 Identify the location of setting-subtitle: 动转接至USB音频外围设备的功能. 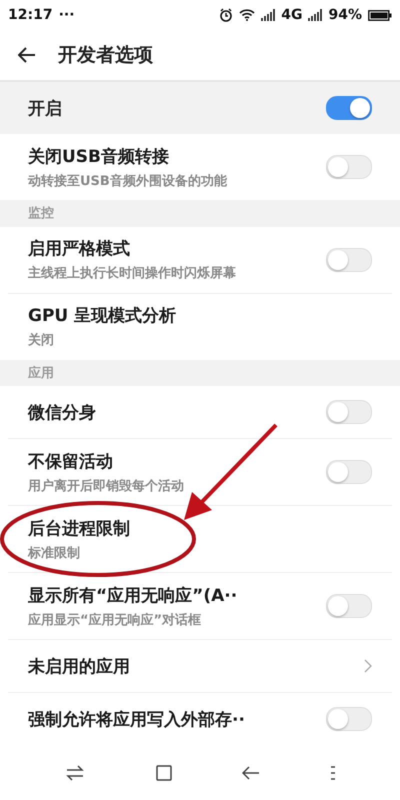
(128, 181).